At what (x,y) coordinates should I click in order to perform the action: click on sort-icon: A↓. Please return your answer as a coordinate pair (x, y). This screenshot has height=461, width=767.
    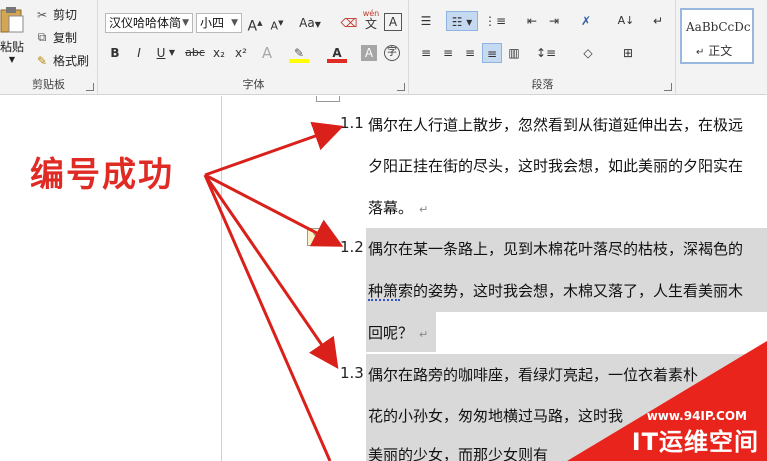
    Looking at the image, I should click on (626, 21).